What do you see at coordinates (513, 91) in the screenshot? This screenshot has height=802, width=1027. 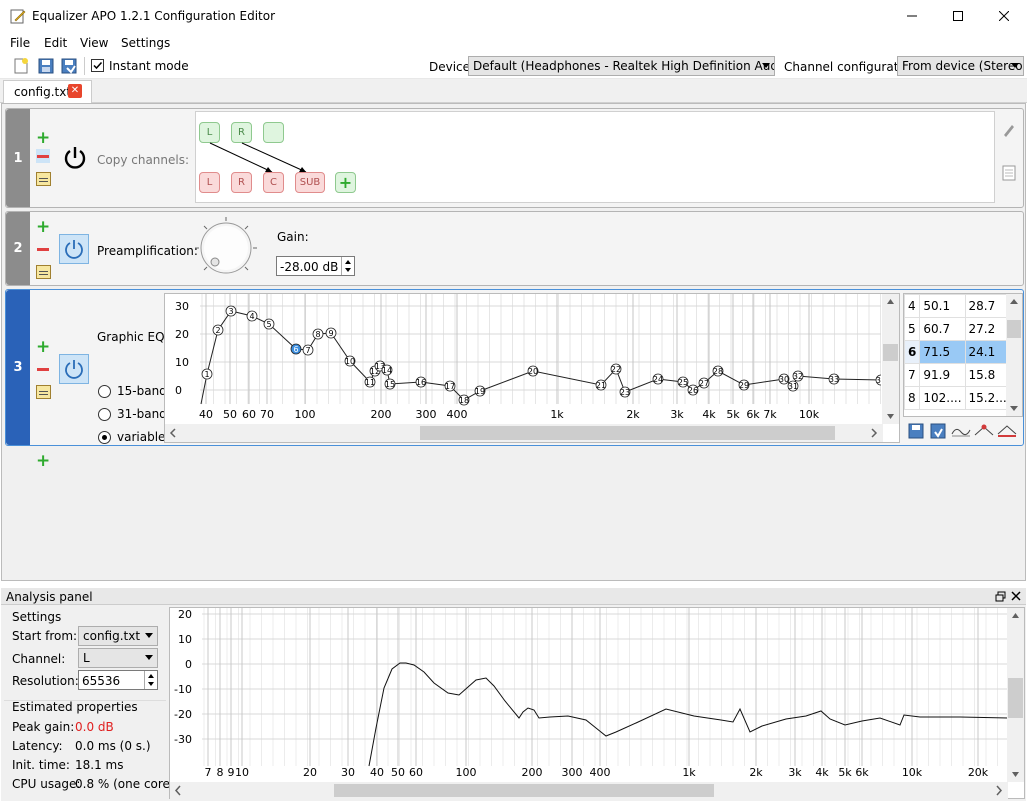 I see `tab-bar` at bounding box center [513, 91].